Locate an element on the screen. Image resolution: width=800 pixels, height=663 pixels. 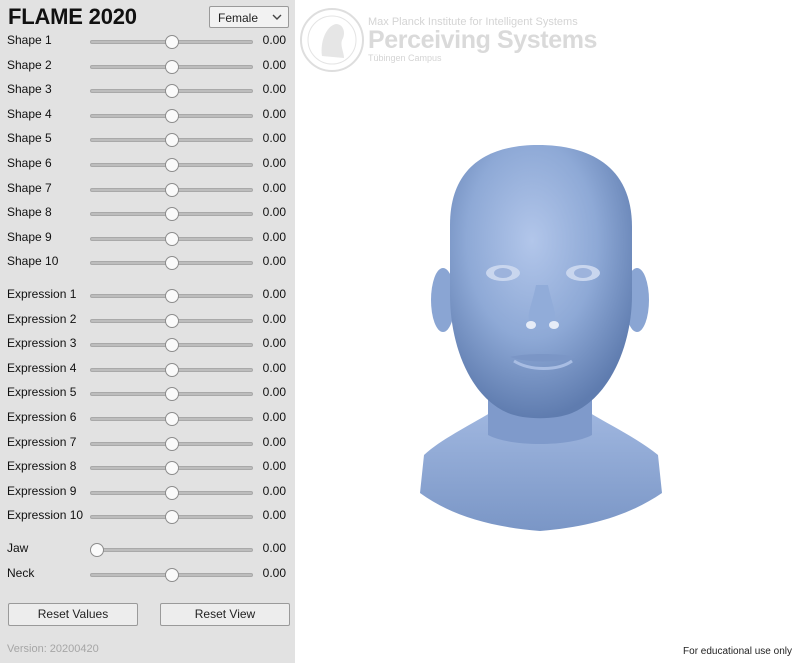
slider-label: Expression 1 is located at coordinates (42, 294).